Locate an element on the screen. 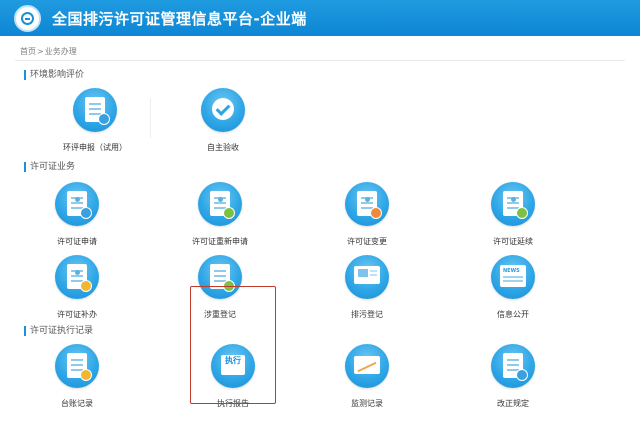 This screenshot has height=427, width=640. tile-label: 许可证延续 is located at coordinates (513, 241).